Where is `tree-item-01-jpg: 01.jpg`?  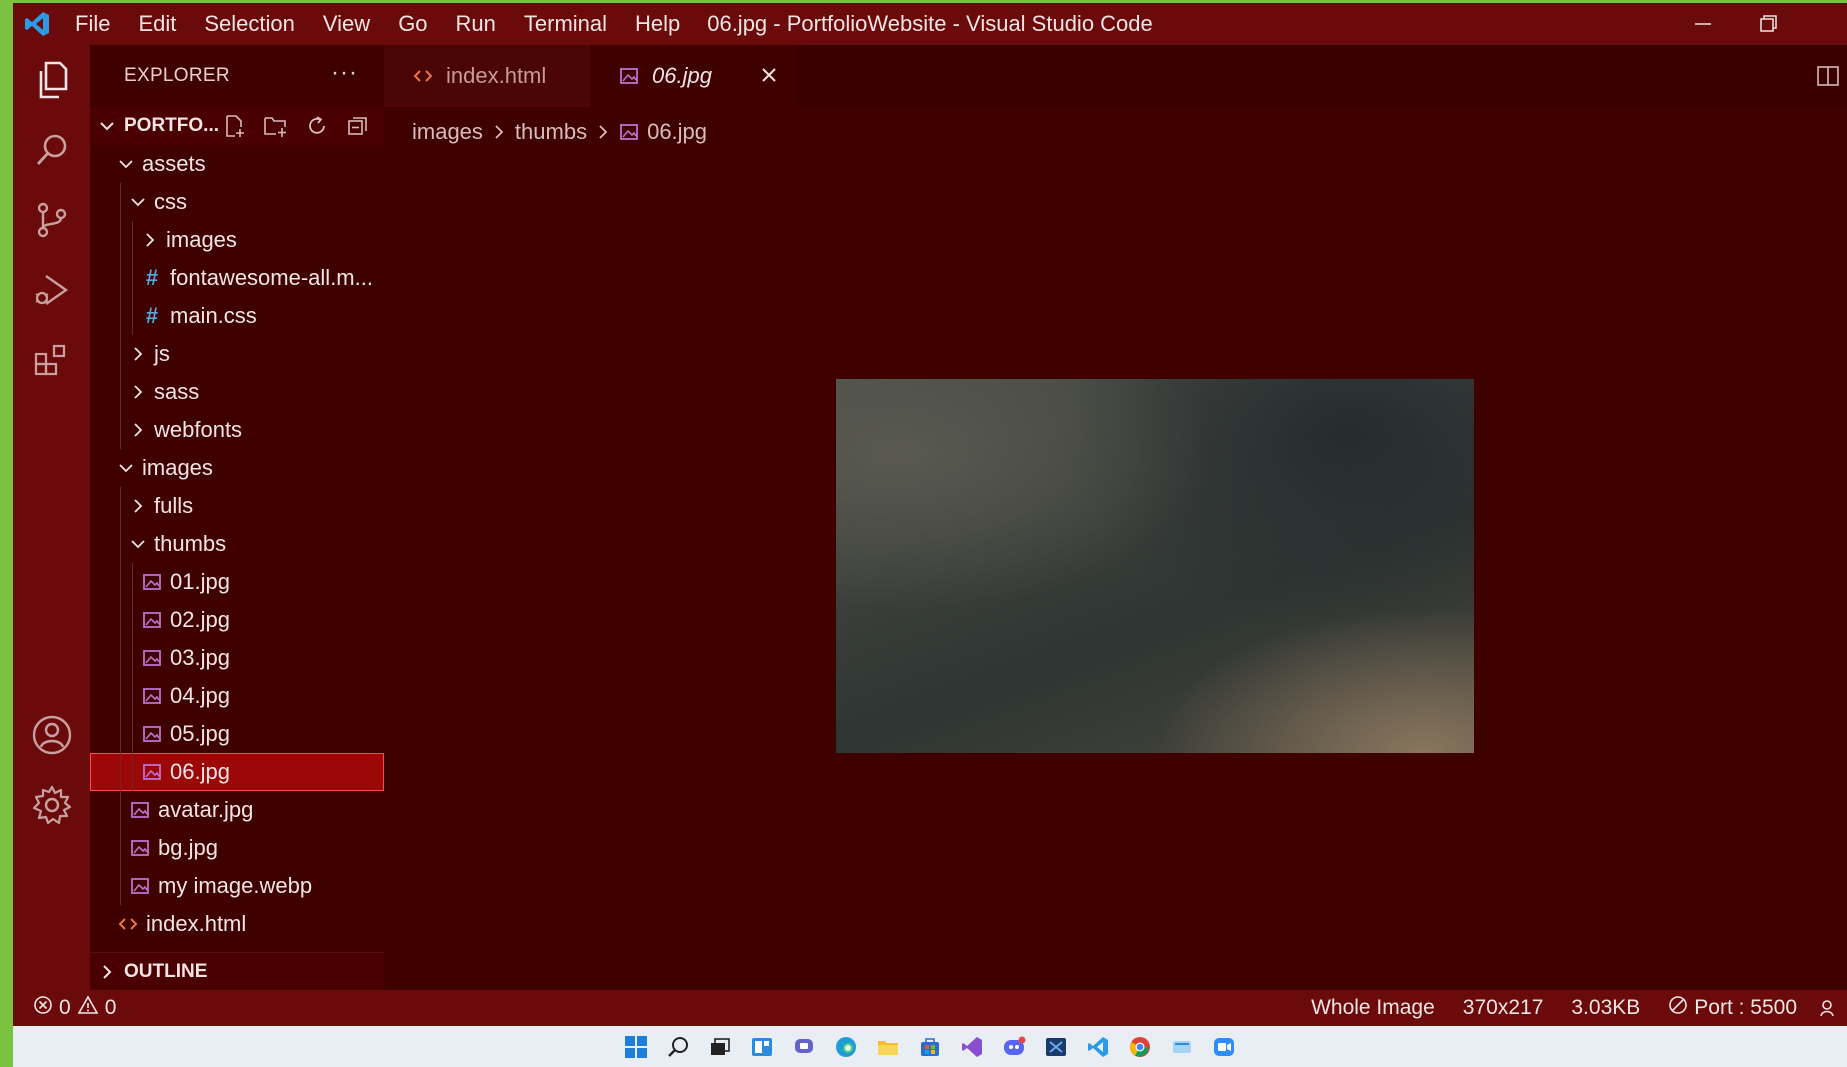
tree-item-01-jpg: 01.jpg is located at coordinates (237, 582).